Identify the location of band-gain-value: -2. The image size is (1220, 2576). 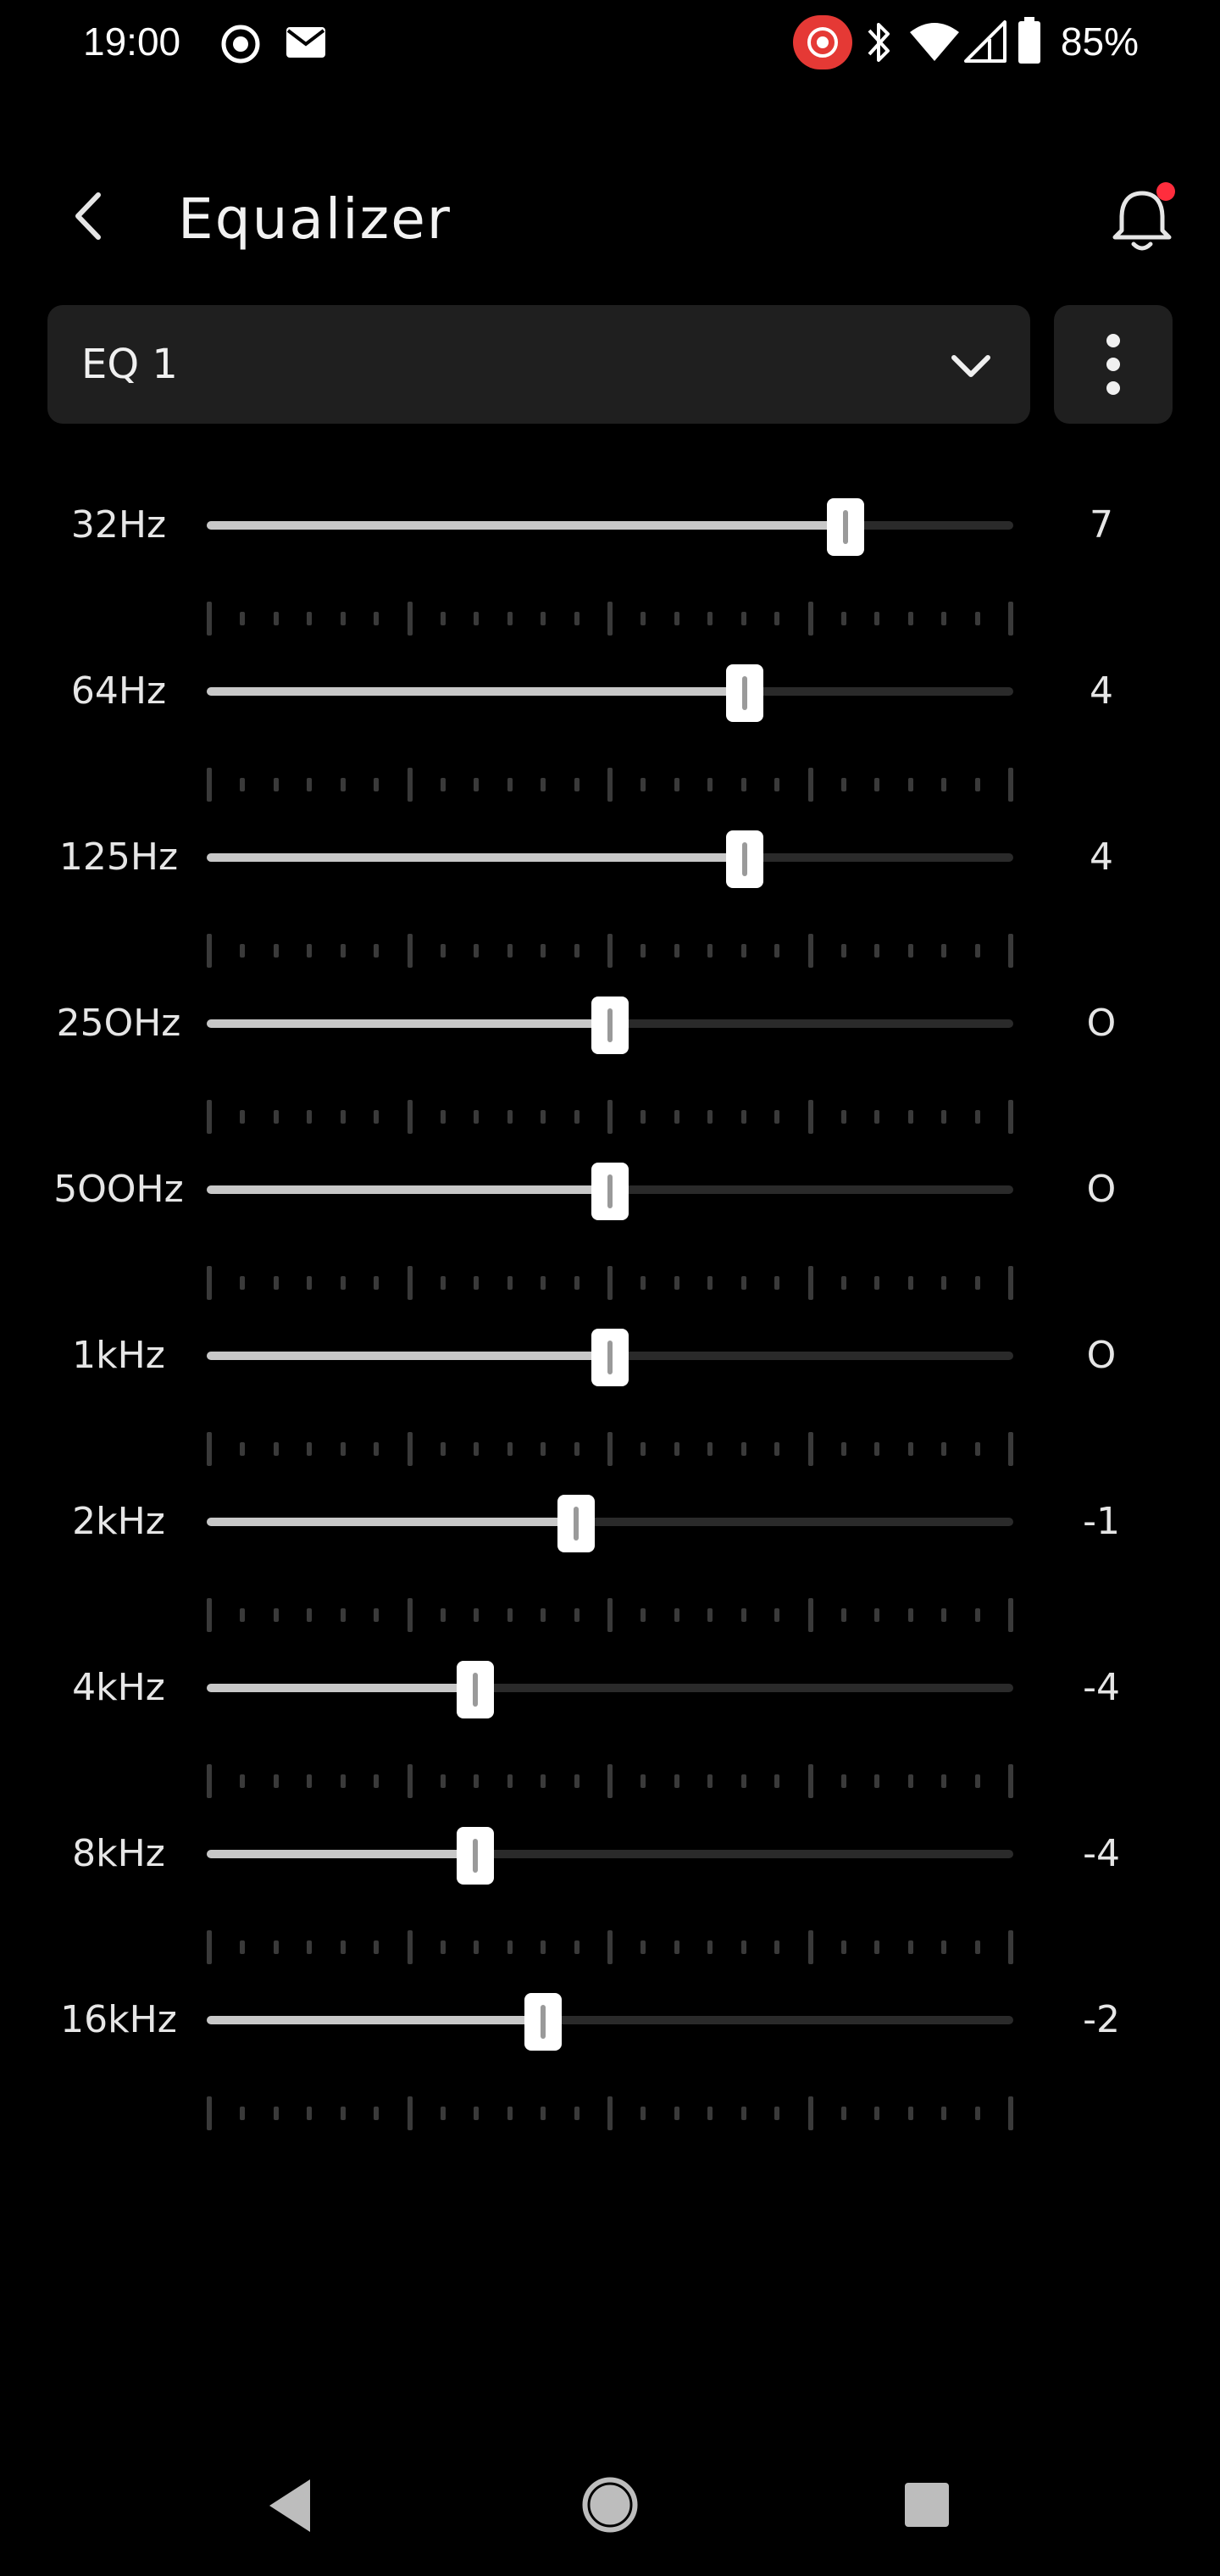
(1101, 2019).